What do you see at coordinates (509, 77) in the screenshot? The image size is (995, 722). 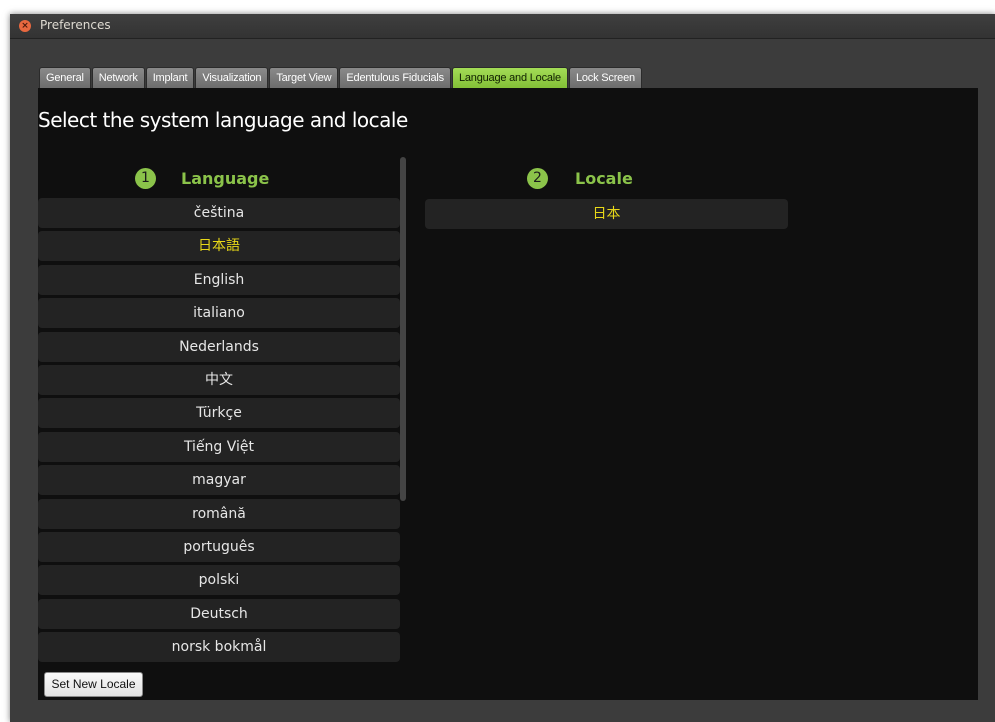 I see `tab-language-and-locale: Language and Locale` at bounding box center [509, 77].